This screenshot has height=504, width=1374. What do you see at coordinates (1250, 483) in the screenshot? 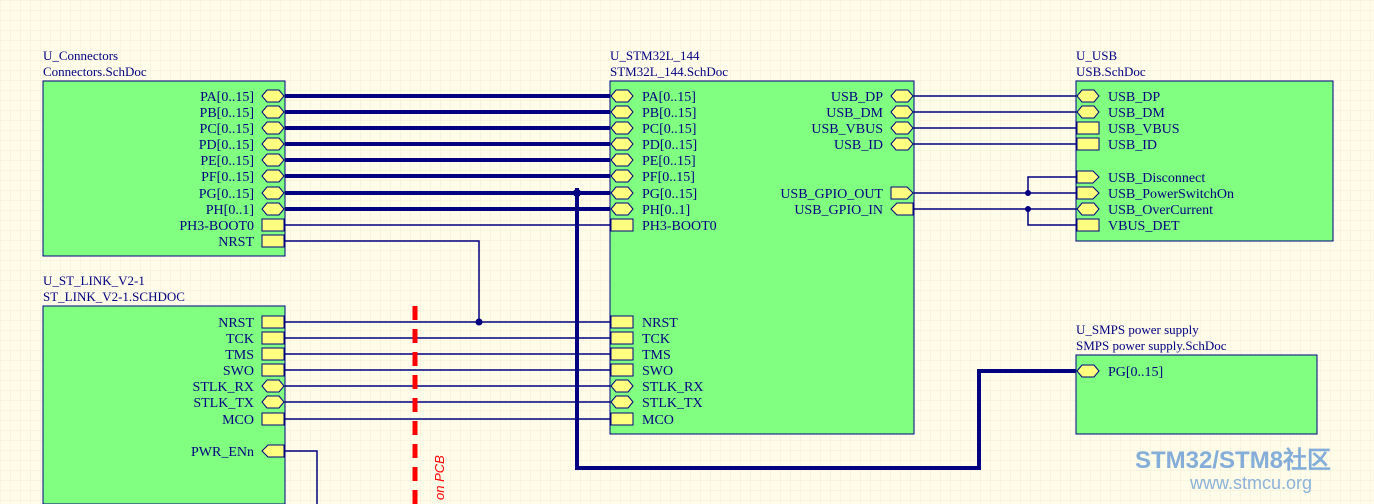
I see `watermark-url: www.stmcu.org` at bounding box center [1250, 483].